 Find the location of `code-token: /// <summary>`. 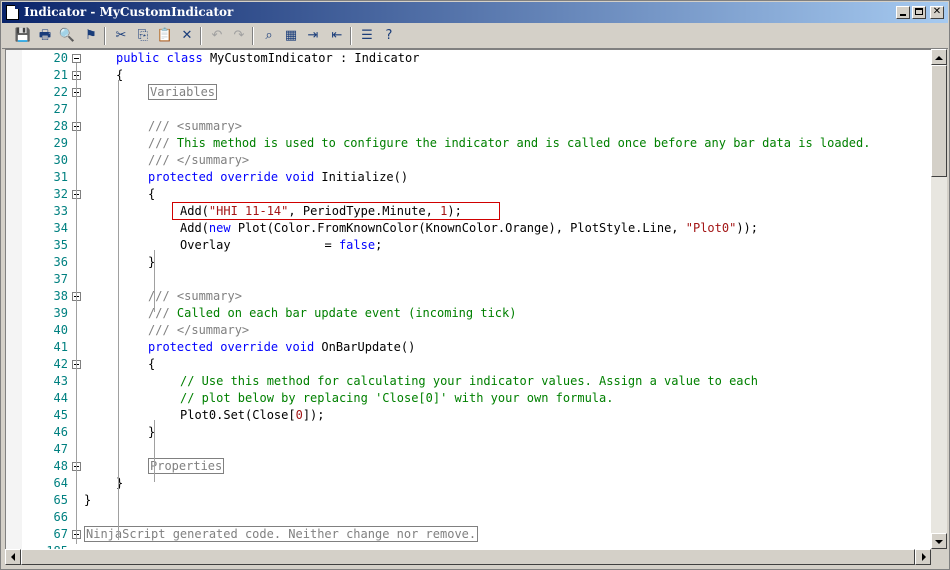

code-token: /// <summary> is located at coordinates (195, 296).